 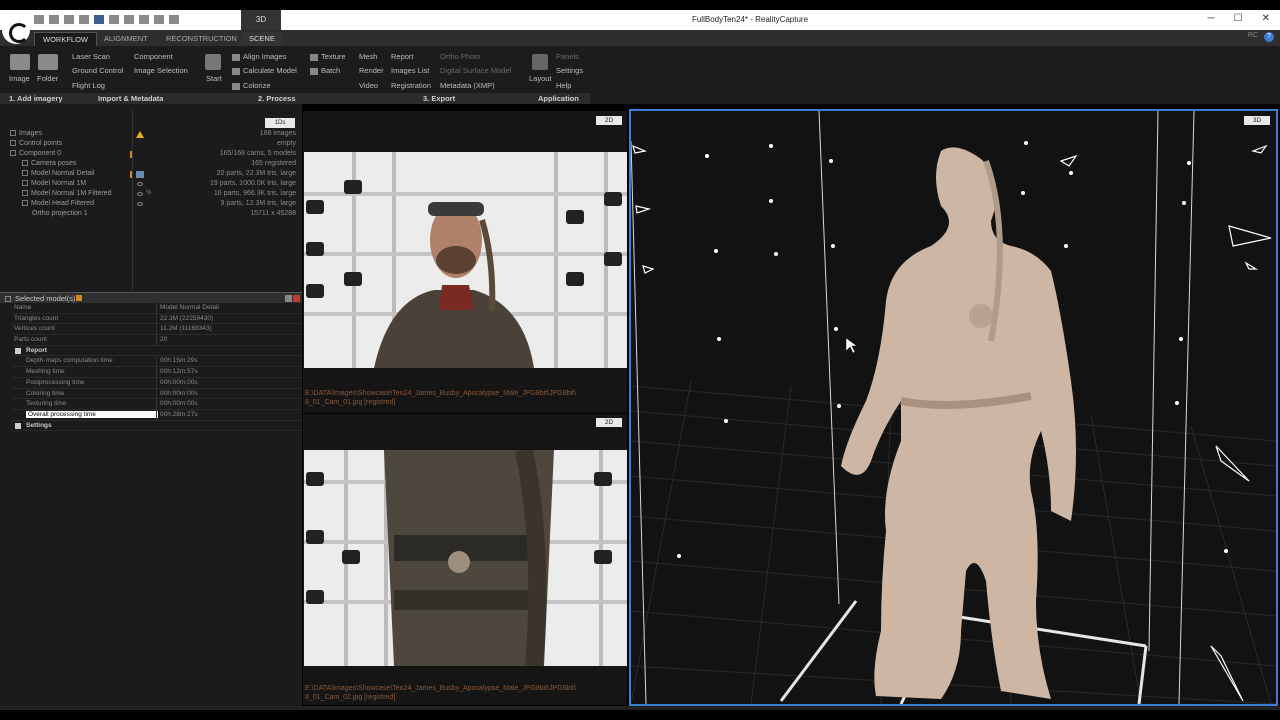 I want to click on section-export: 3. Export, so click(x=439, y=98).